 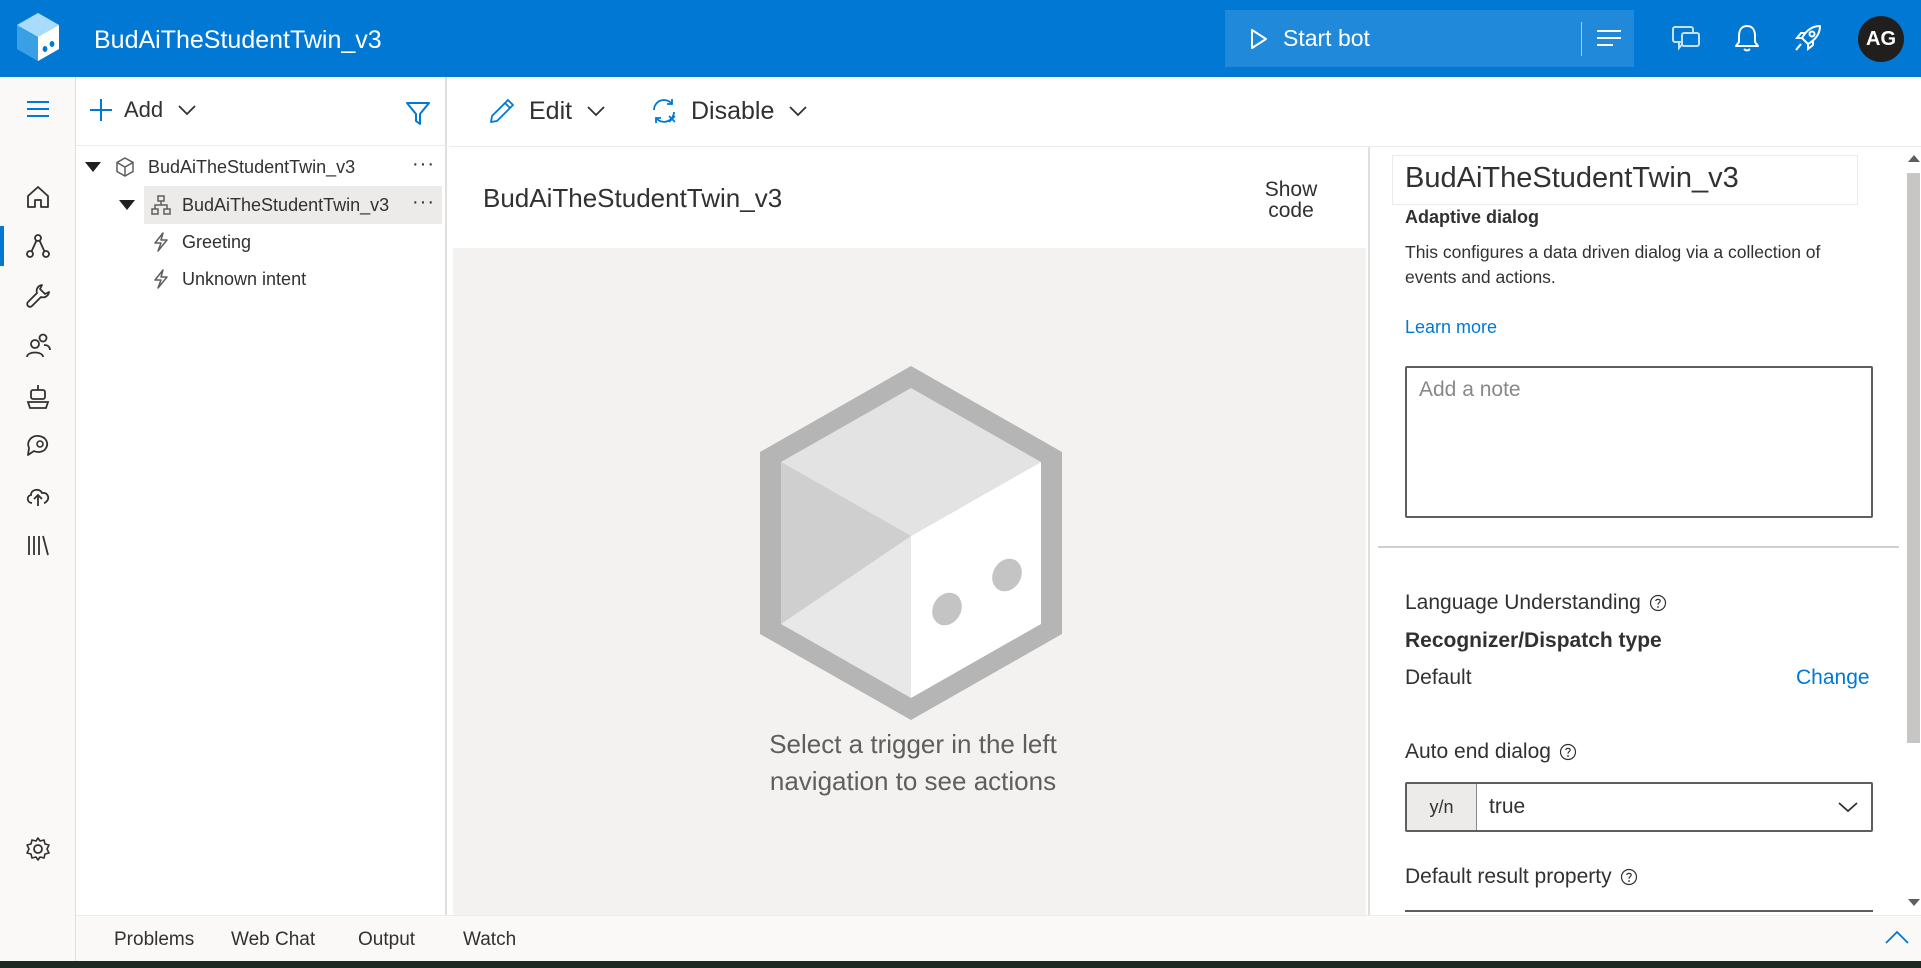 I want to click on change-recognizer-link: Change, so click(x=1833, y=678).